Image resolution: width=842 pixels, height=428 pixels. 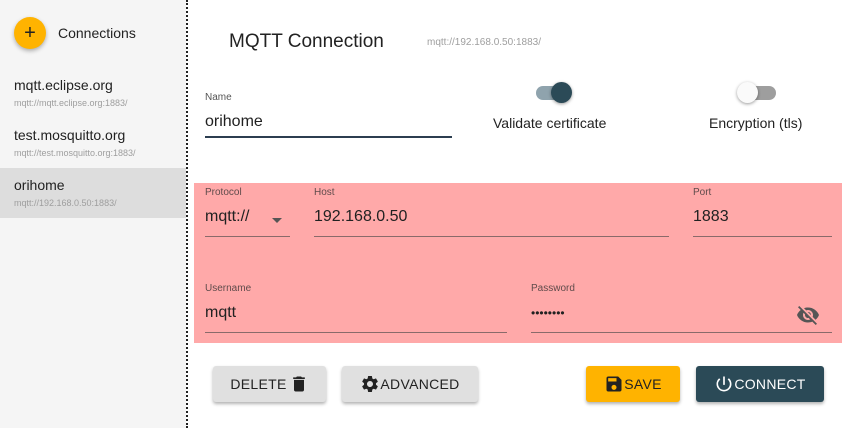 I want to click on protocol-select: Protocol mqtt://, so click(x=247, y=212).